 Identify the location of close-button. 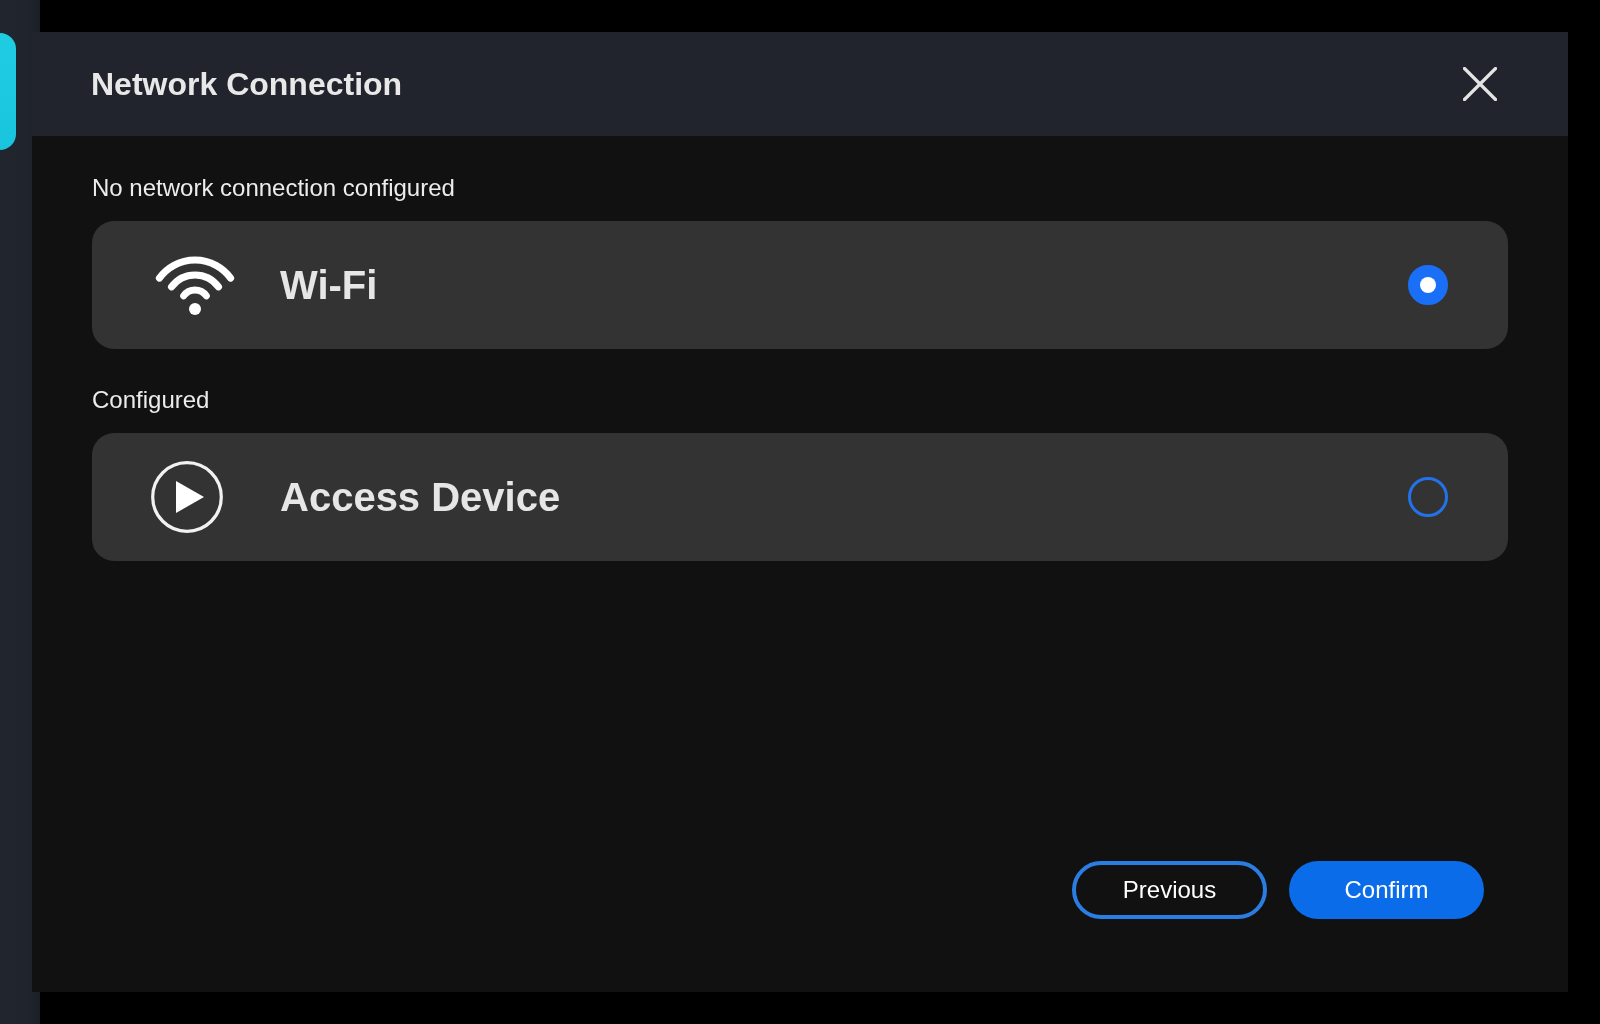
(1480, 84).